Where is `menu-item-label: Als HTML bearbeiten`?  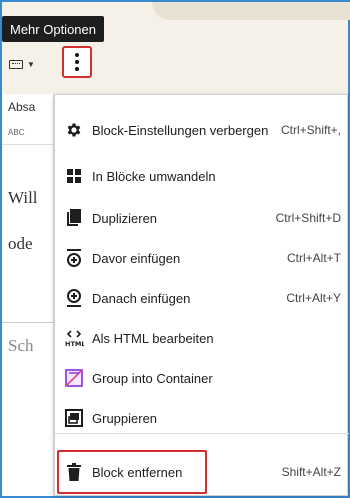 menu-item-label: Als HTML bearbeiten is located at coordinates (153, 338).